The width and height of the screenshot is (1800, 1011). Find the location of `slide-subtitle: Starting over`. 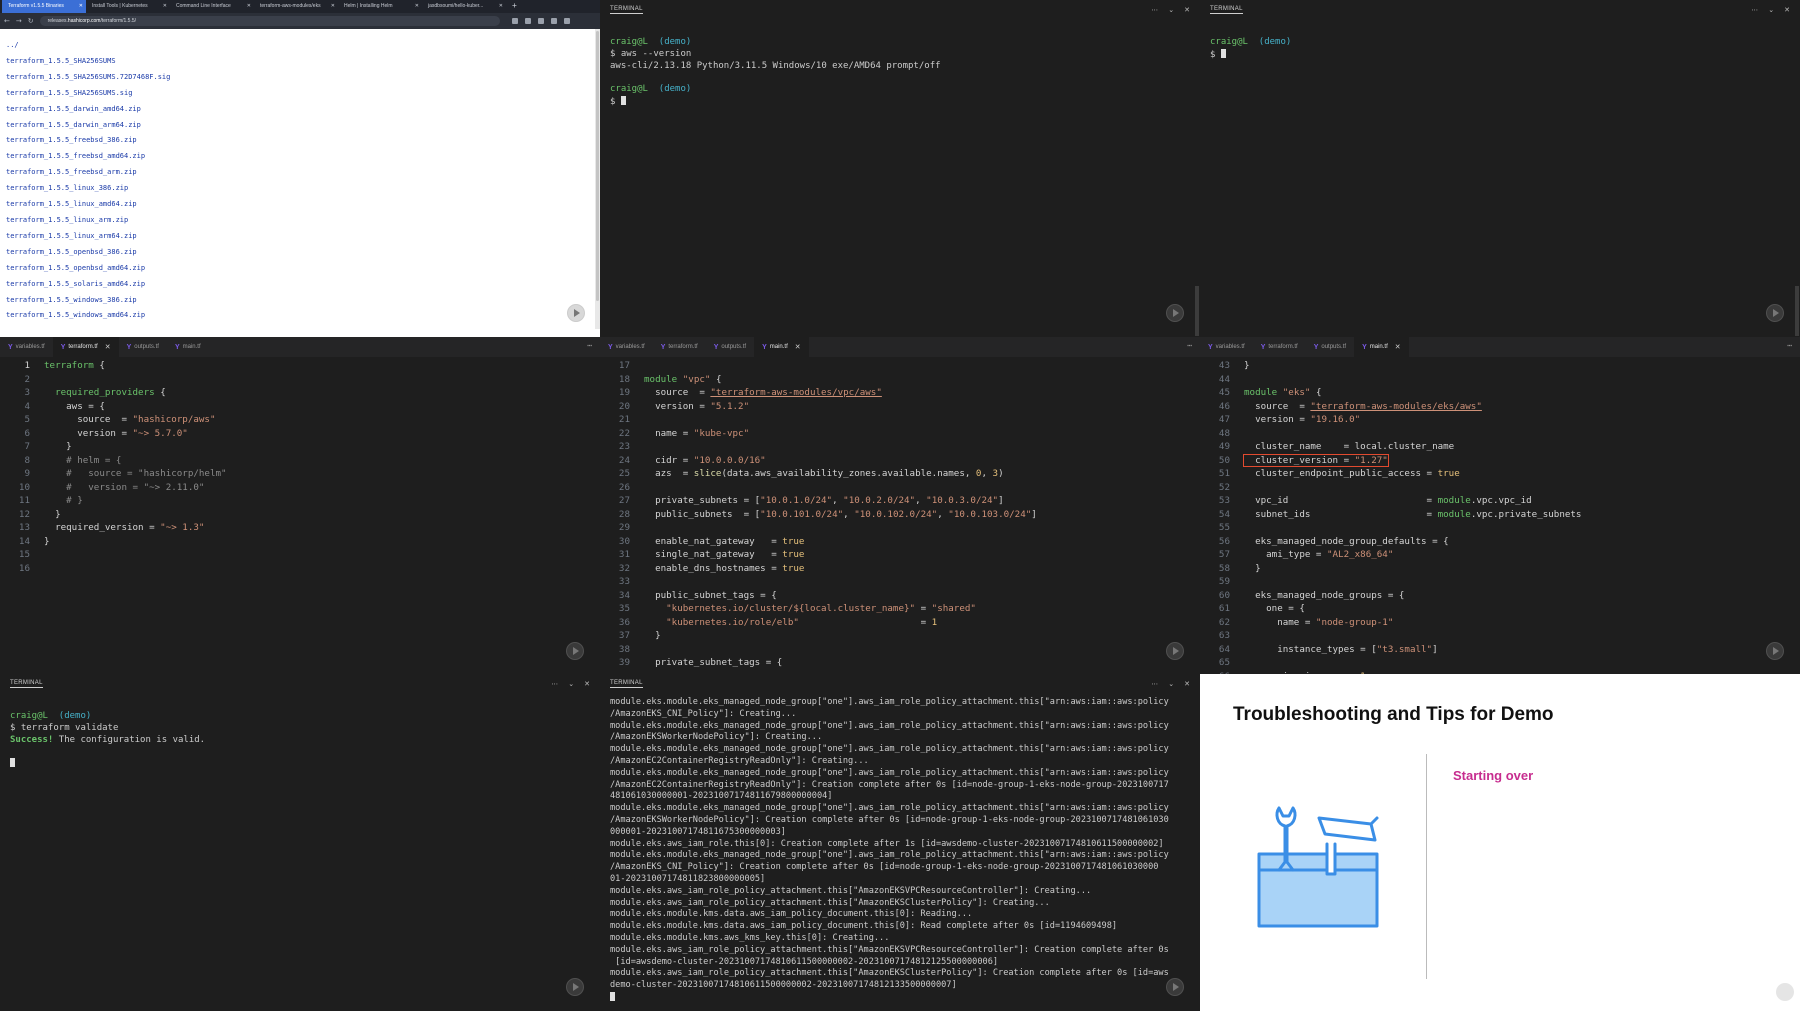

slide-subtitle: Starting over is located at coordinates (1493, 775).